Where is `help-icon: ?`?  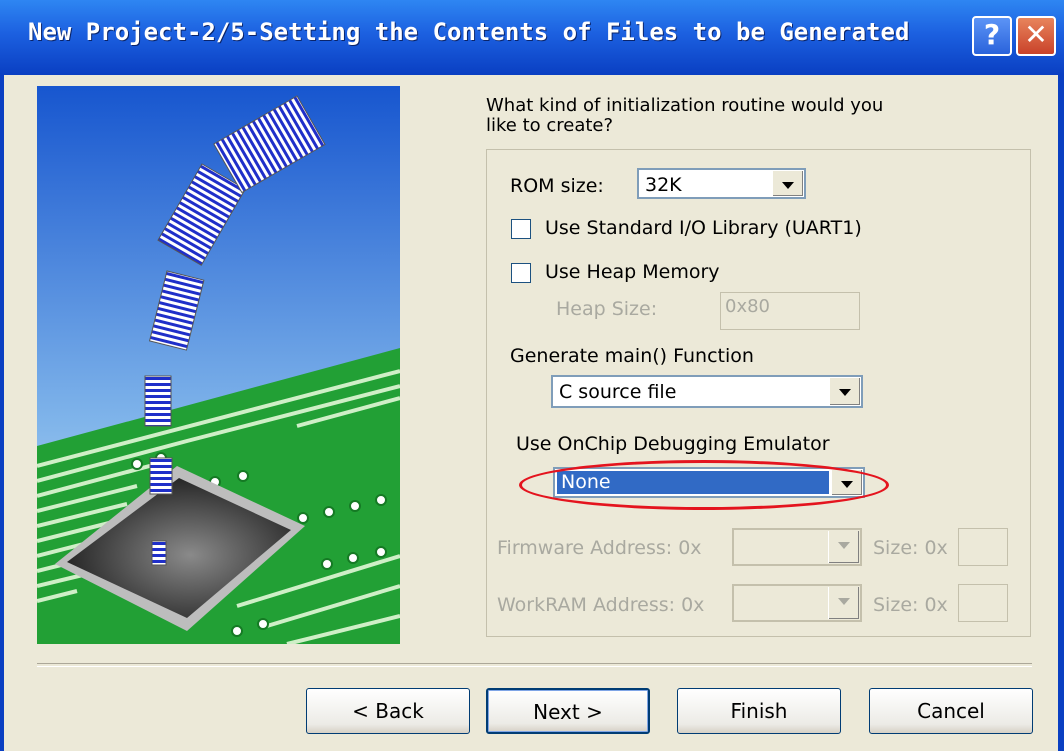
help-icon: ? is located at coordinates (992, 34).